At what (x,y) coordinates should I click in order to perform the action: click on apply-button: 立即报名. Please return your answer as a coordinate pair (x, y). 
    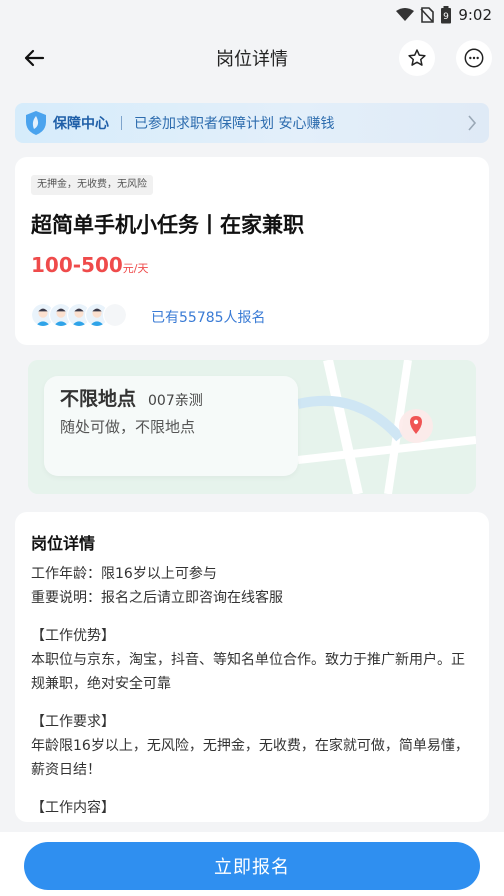
    Looking at the image, I should click on (252, 866).